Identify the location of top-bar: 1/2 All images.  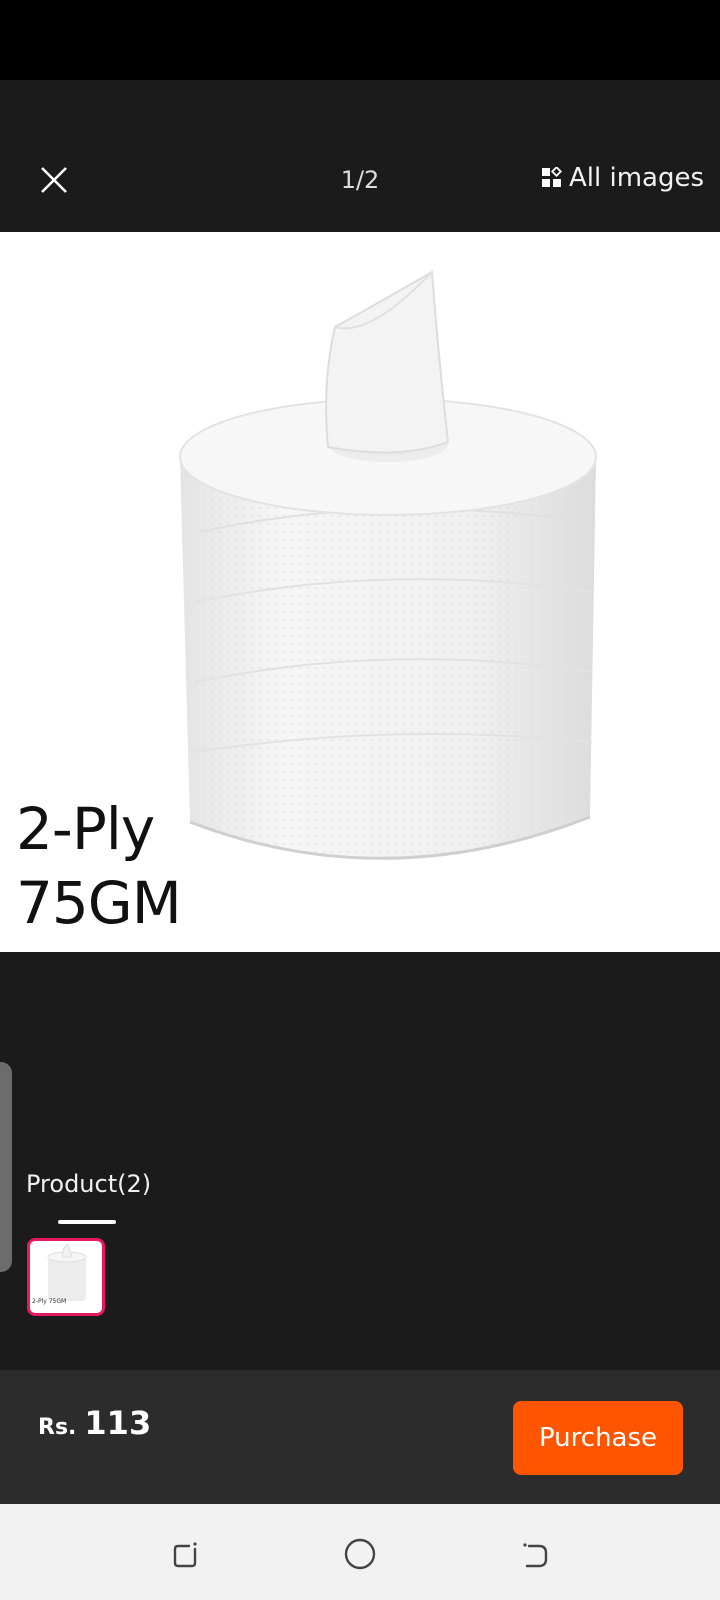
(360, 156).